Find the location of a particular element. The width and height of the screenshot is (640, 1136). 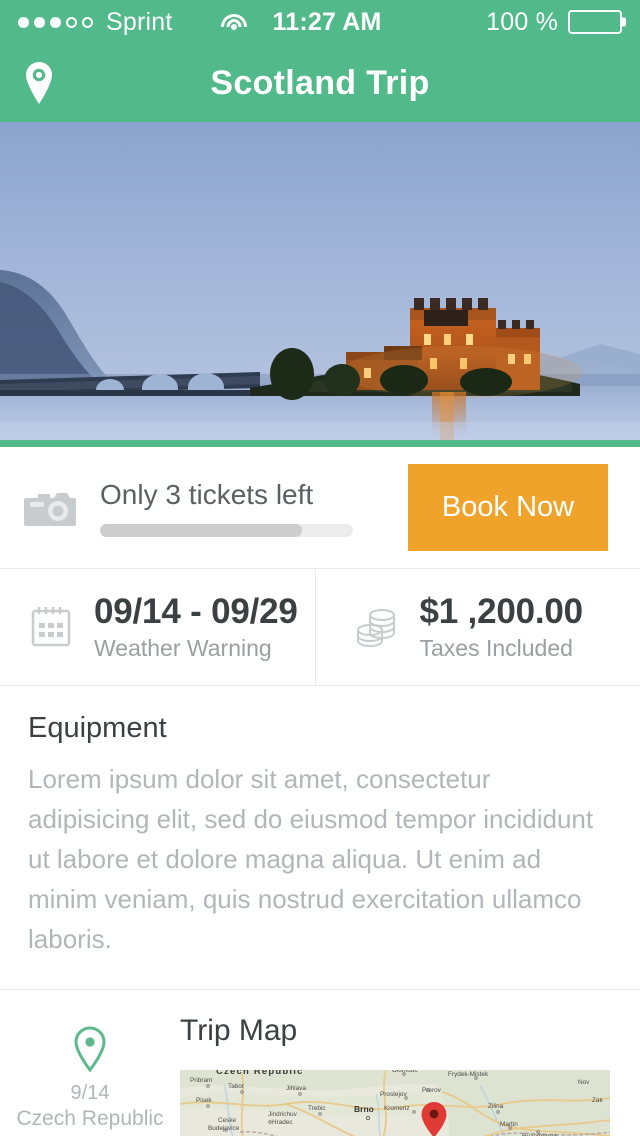

hero-accent-divider is located at coordinates (320, 443).